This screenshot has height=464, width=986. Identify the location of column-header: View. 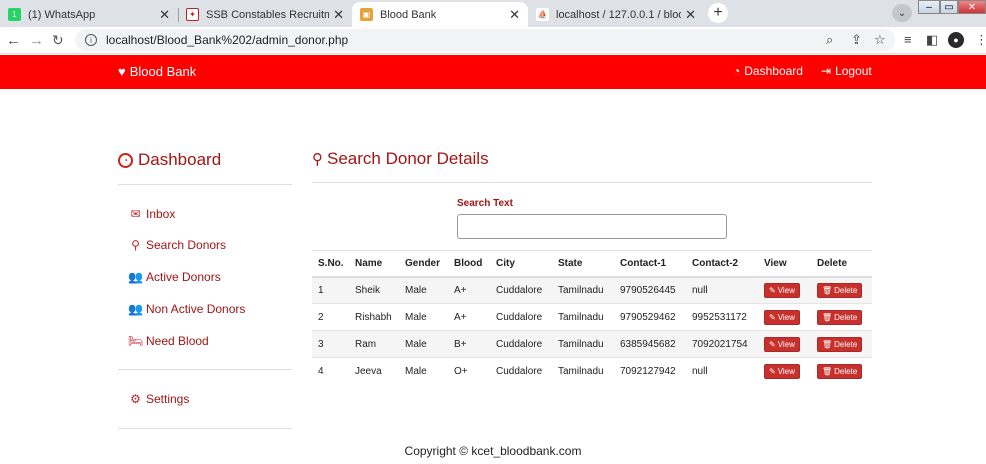
(784, 264).